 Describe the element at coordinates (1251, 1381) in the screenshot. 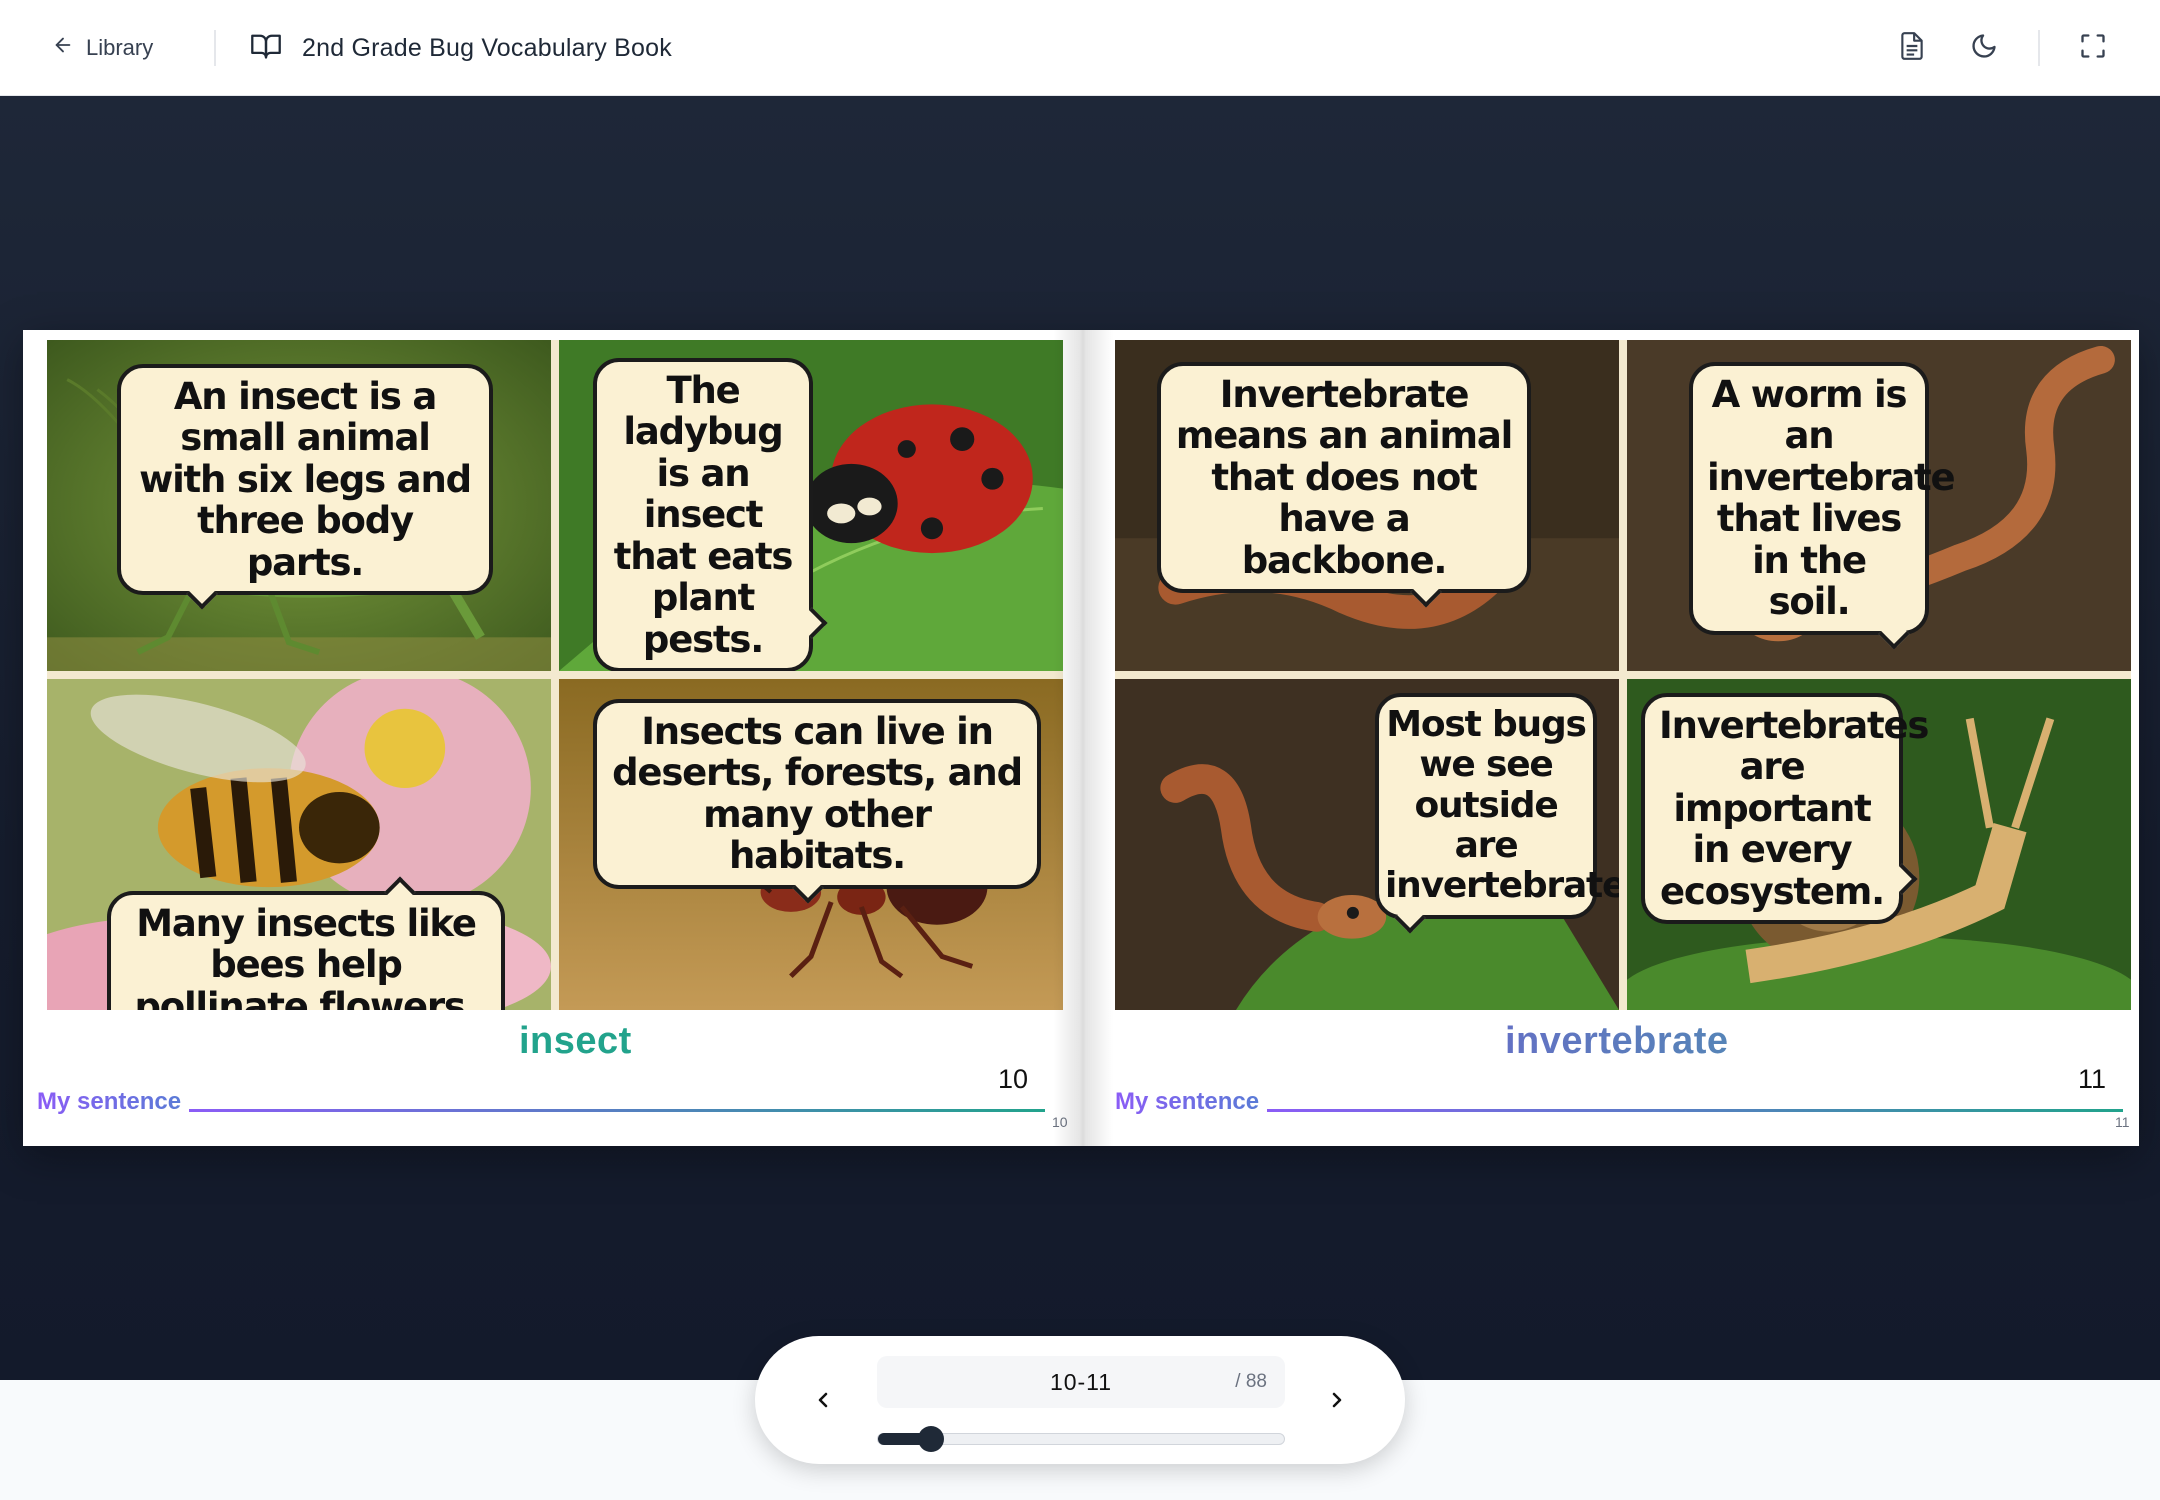

I see `total-pages: / 88` at that location.